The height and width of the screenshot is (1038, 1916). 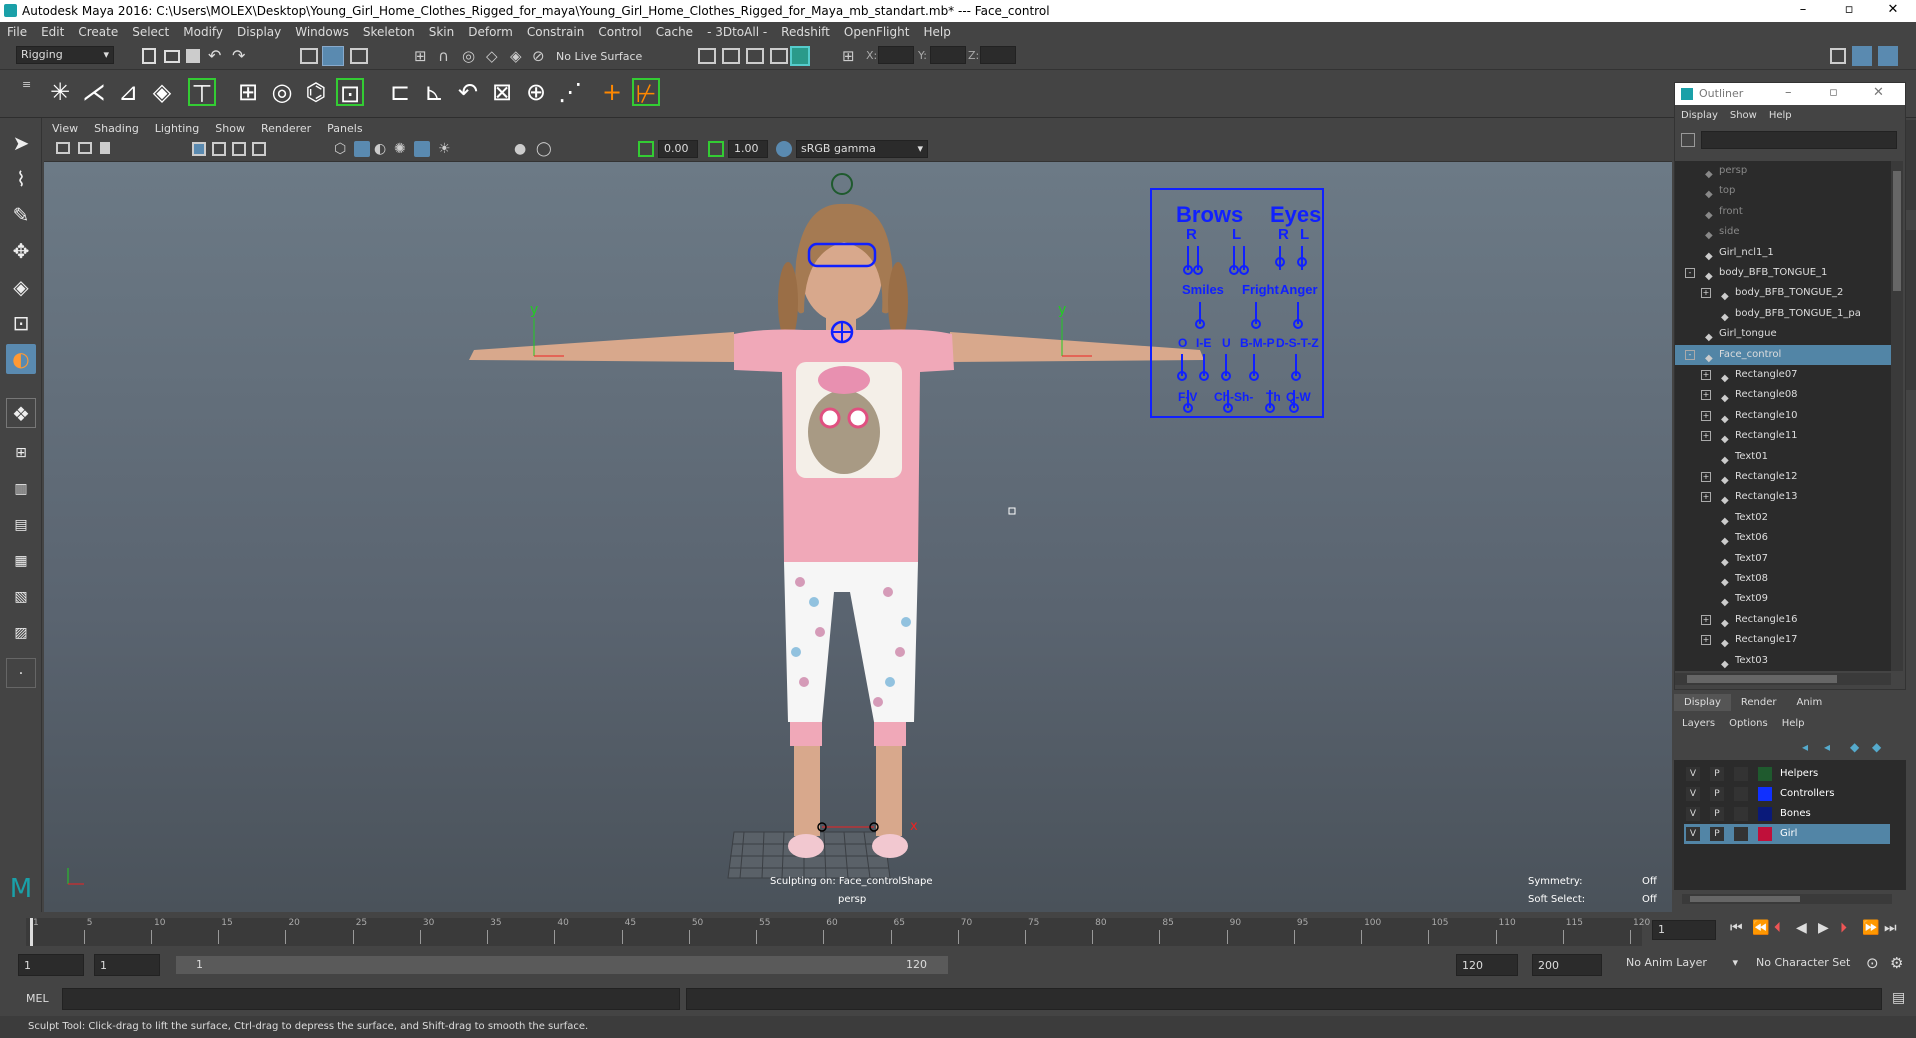 What do you see at coordinates (202, 93) in the screenshot?
I see `bind-skin-icon: ⊤` at bounding box center [202, 93].